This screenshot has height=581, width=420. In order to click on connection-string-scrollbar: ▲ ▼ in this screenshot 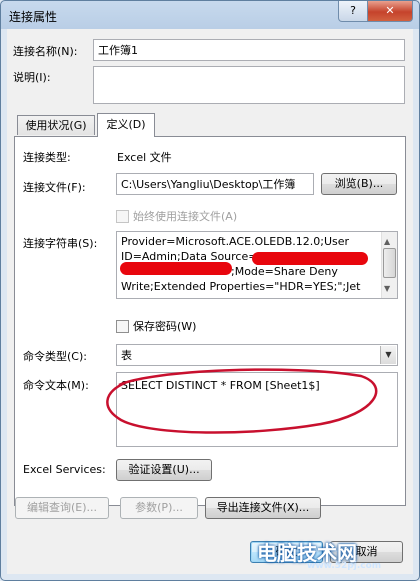, I will do `click(389, 265)`.